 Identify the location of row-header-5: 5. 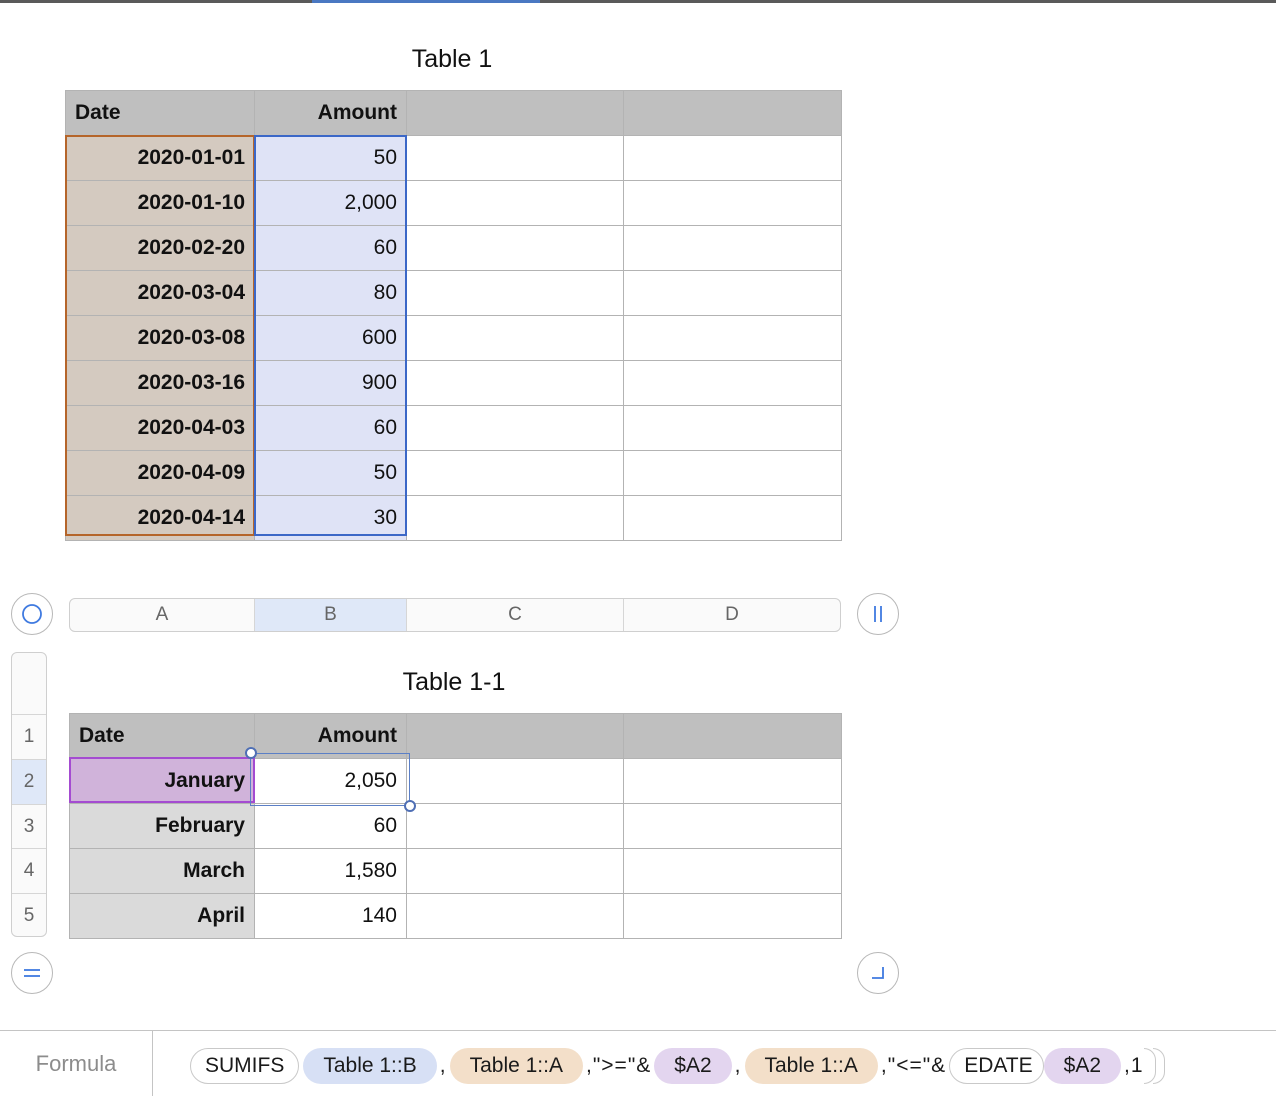
(29, 914).